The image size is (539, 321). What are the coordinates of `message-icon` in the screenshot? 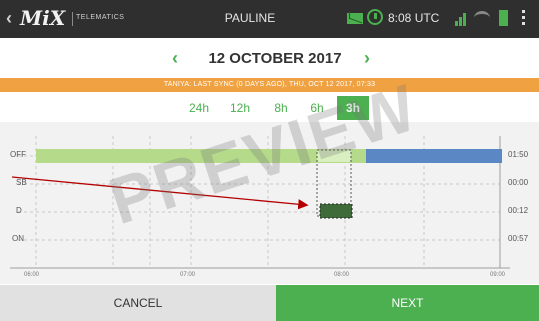 It's located at (355, 18).